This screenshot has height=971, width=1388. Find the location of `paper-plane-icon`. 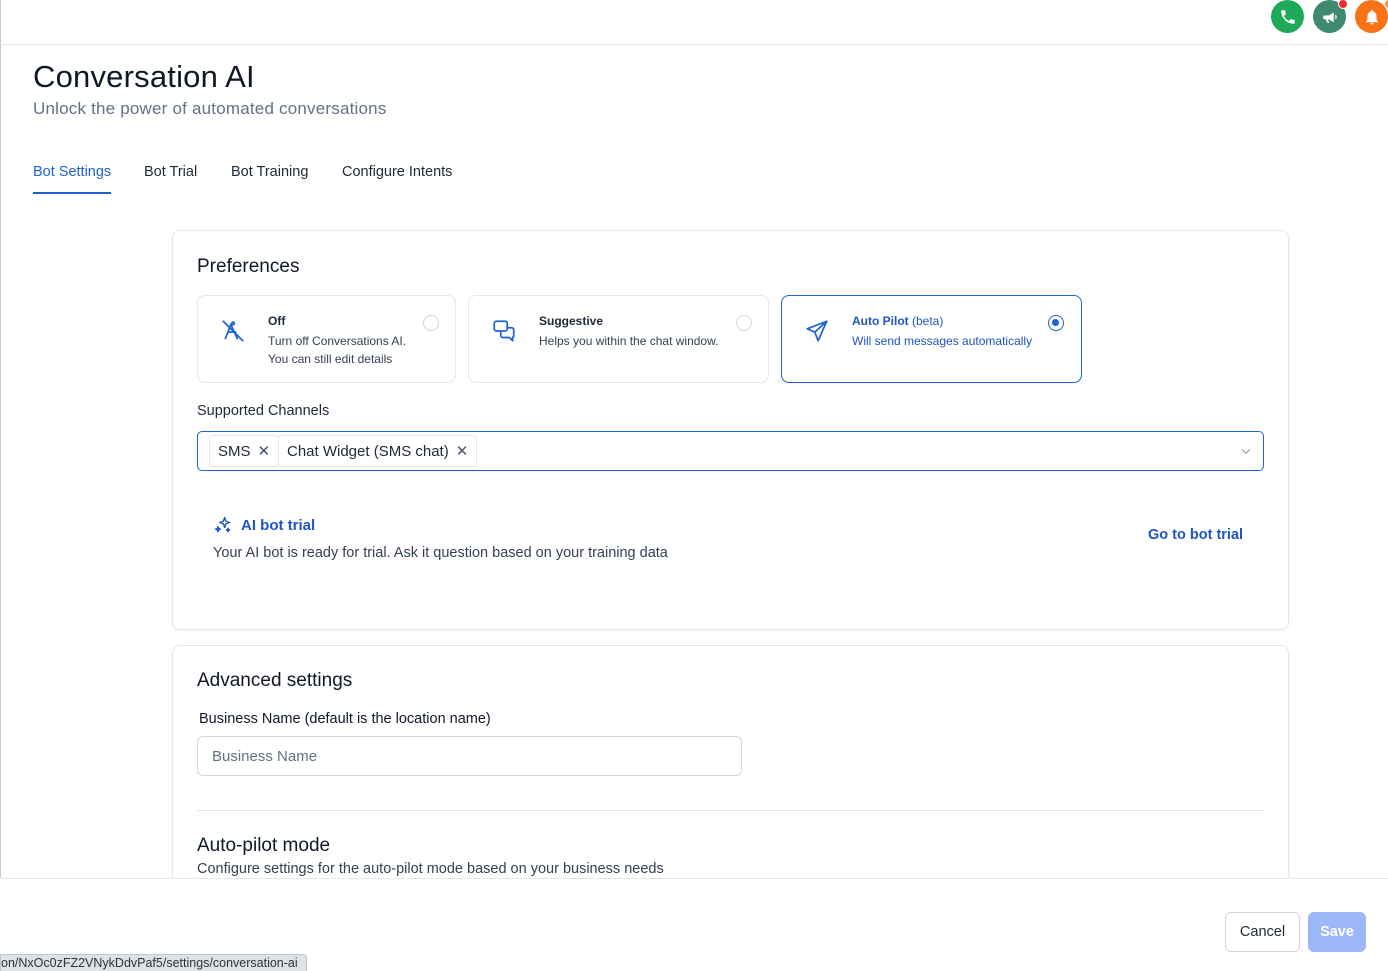

paper-plane-icon is located at coordinates (817, 331).